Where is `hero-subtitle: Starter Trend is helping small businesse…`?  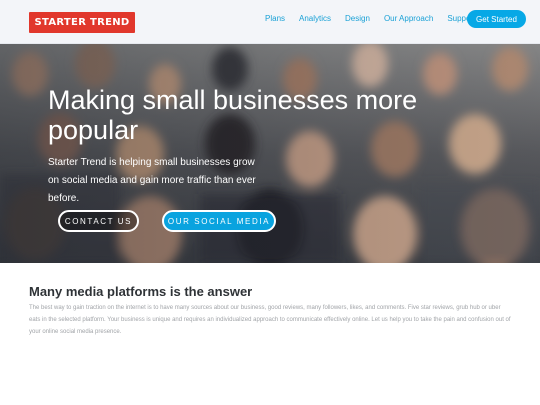 hero-subtitle: Starter Trend is helping small businesse… is located at coordinates (152, 180).